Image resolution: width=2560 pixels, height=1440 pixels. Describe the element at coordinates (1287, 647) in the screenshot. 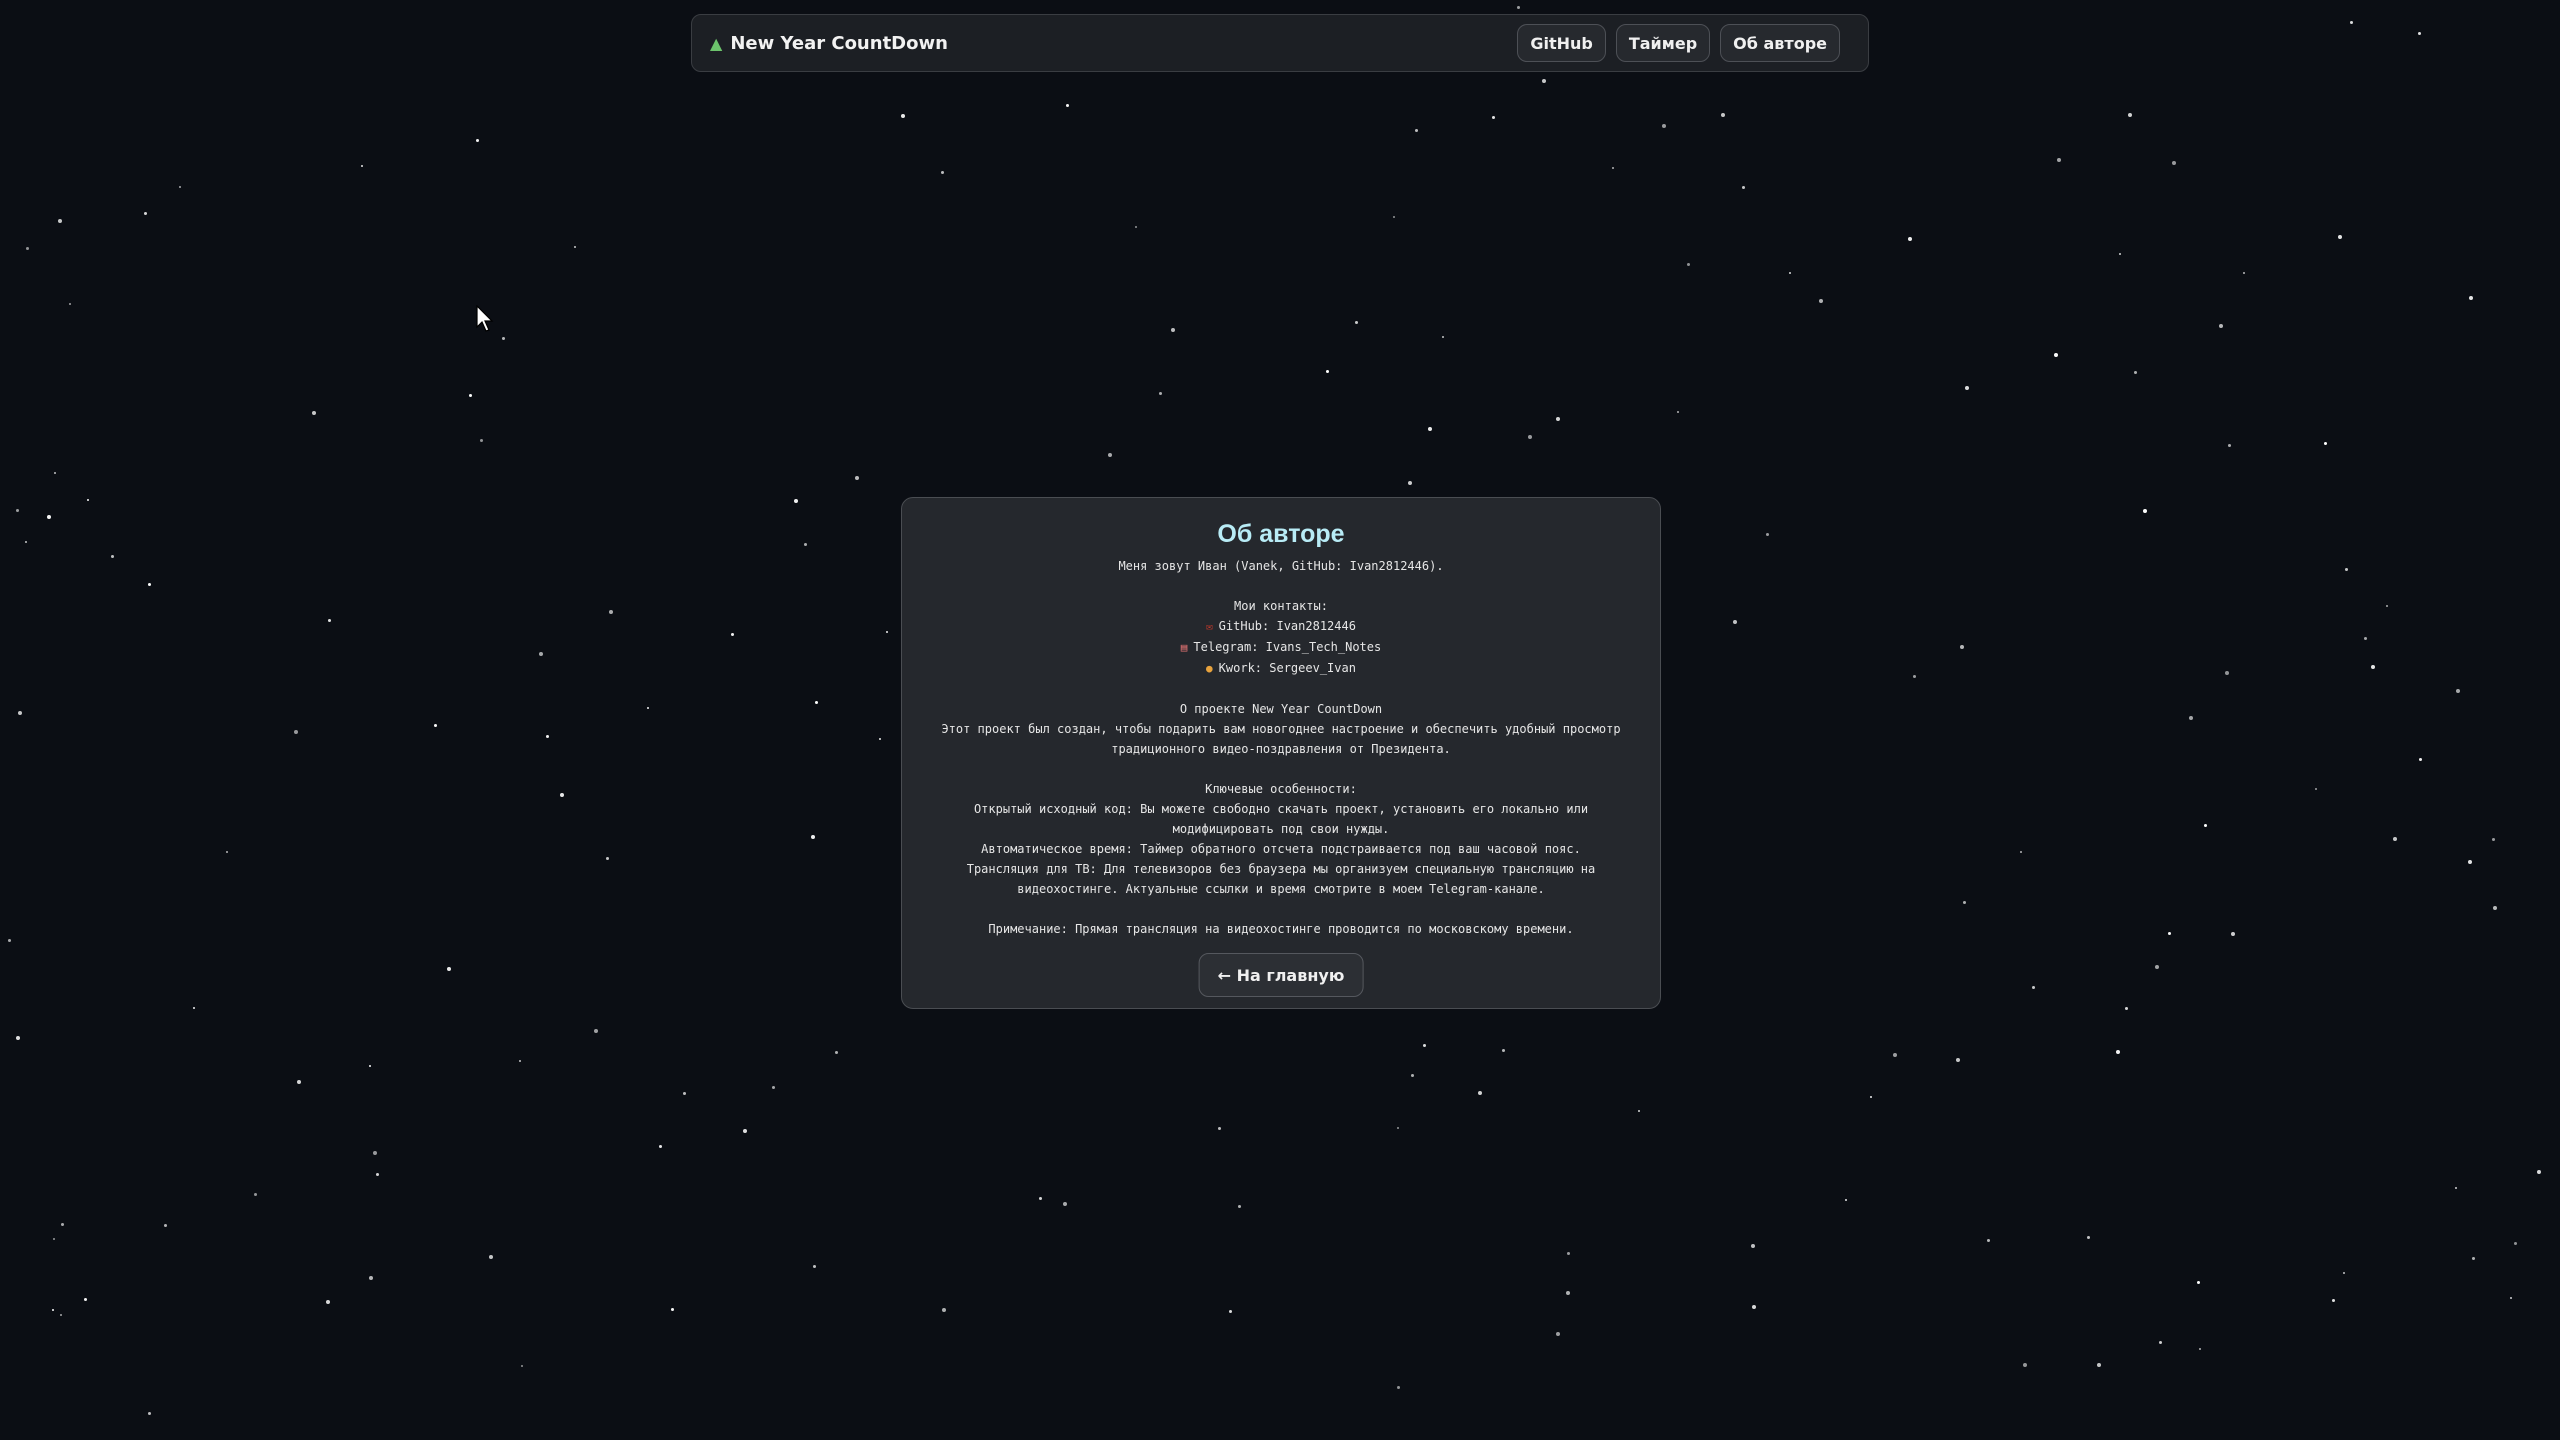

I see `contact-text: Telegram: Ivans_Tech_Notes` at that location.